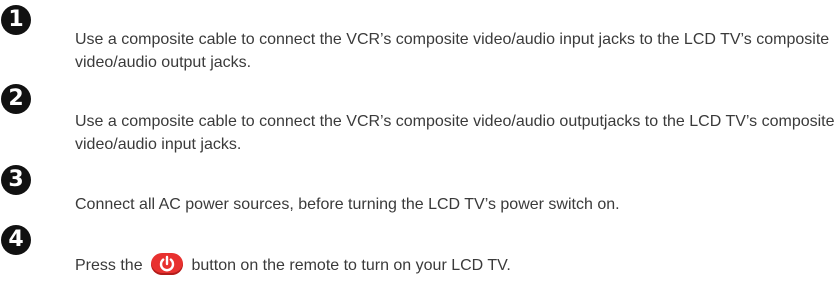 The height and width of the screenshot is (289, 838). I want to click on power-icon, so click(167, 263).